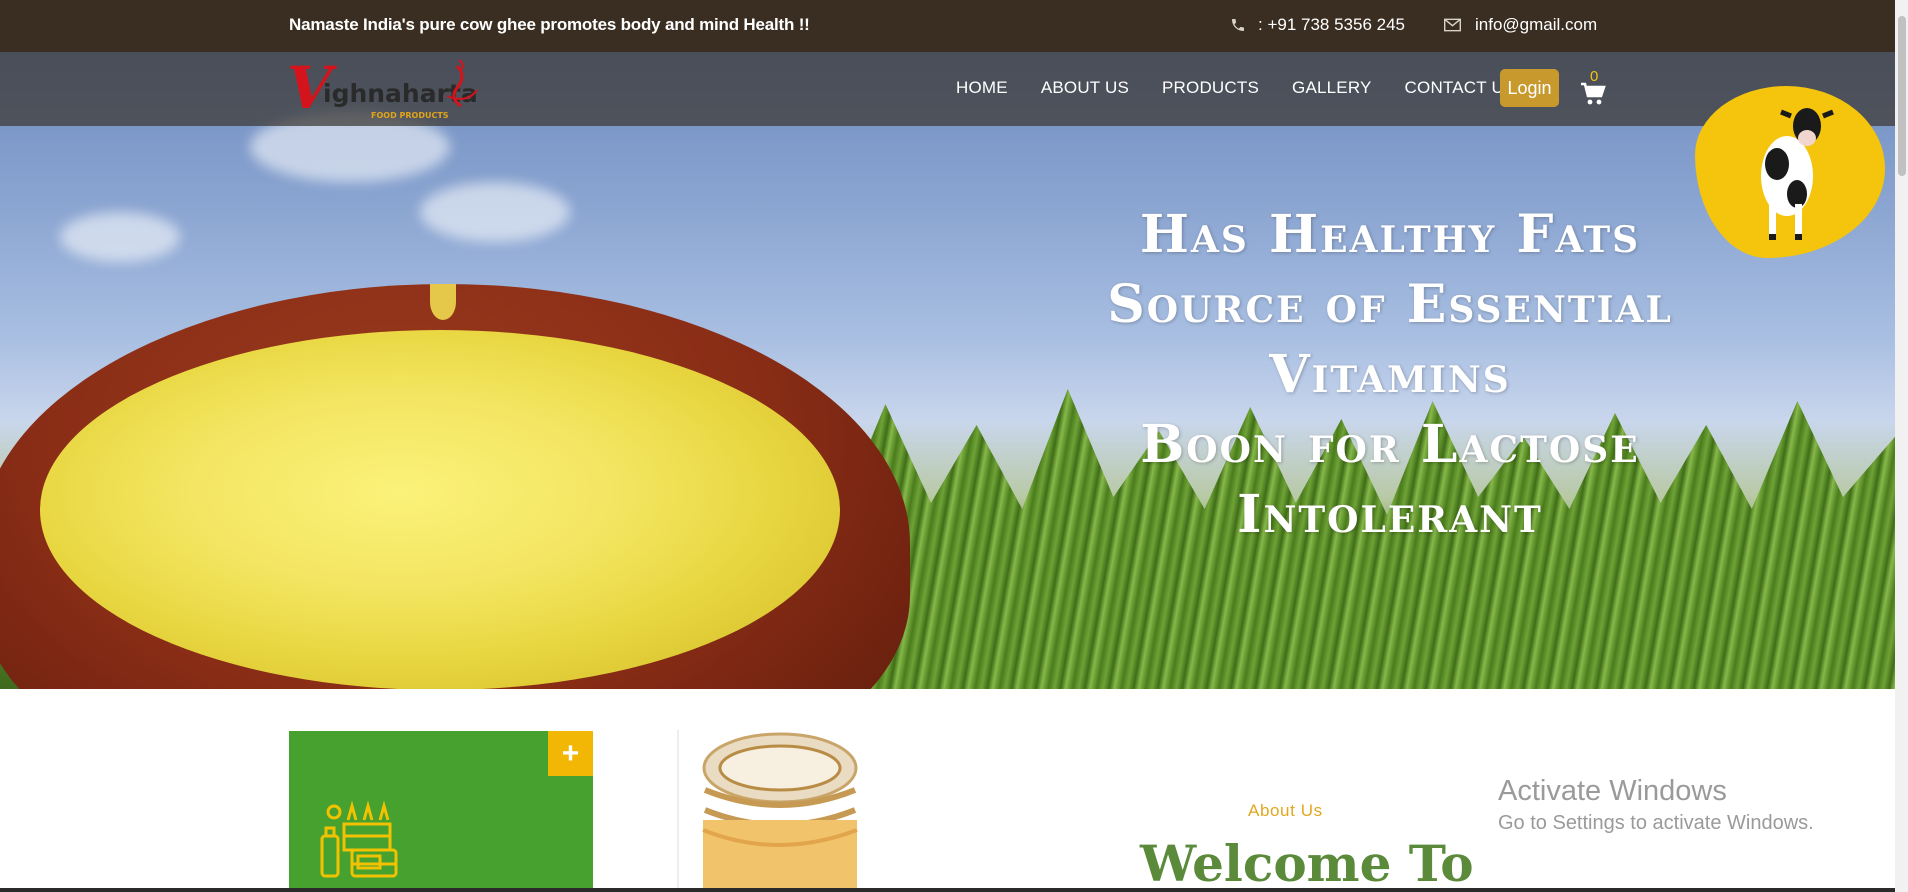 This screenshot has width=1908, height=892. Describe the element at coordinates (785, 811) in the screenshot. I see `ghee-jar-image` at that location.